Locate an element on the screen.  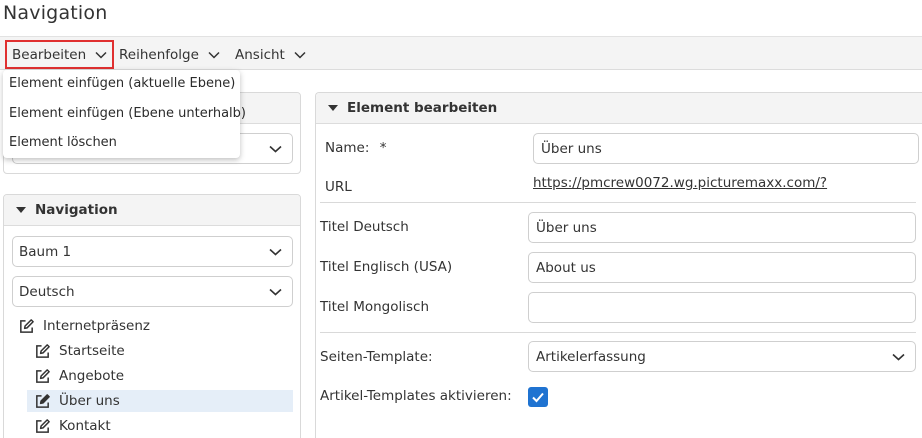
tree-item-label: Kontakt is located at coordinates (85, 426).